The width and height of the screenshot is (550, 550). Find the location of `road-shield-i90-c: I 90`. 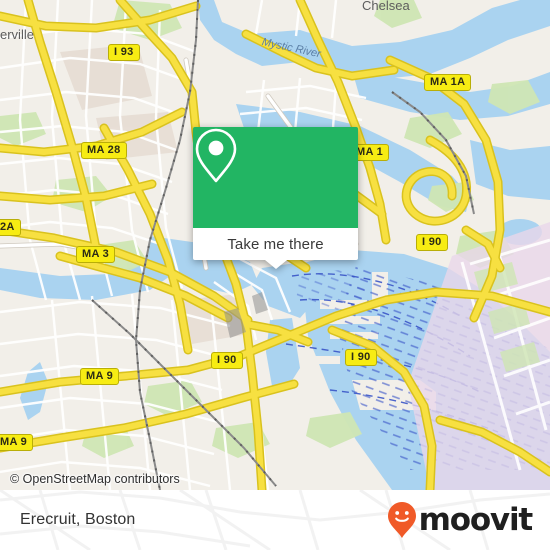

road-shield-i90-c: I 90 is located at coordinates (361, 357).